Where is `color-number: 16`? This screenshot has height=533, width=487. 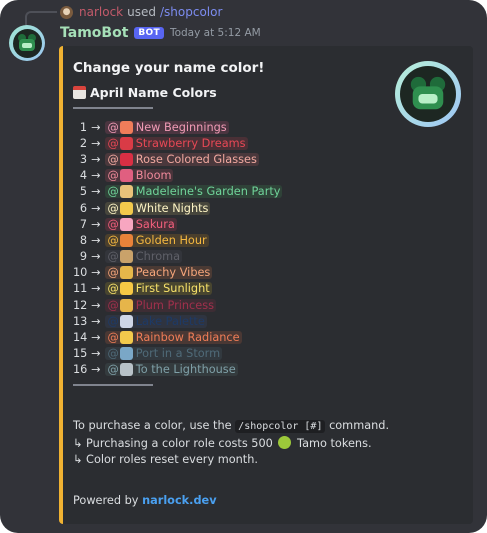 color-number: 16 is located at coordinates (80, 370).